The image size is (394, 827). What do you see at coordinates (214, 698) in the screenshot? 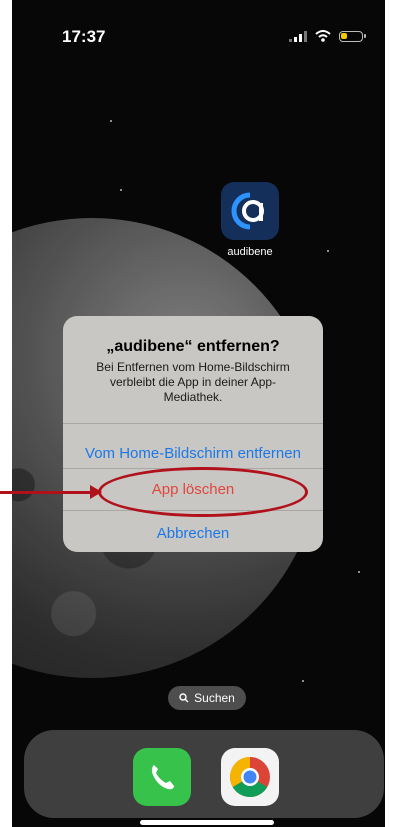
I see `search-label: Suchen` at bounding box center [214, 698].